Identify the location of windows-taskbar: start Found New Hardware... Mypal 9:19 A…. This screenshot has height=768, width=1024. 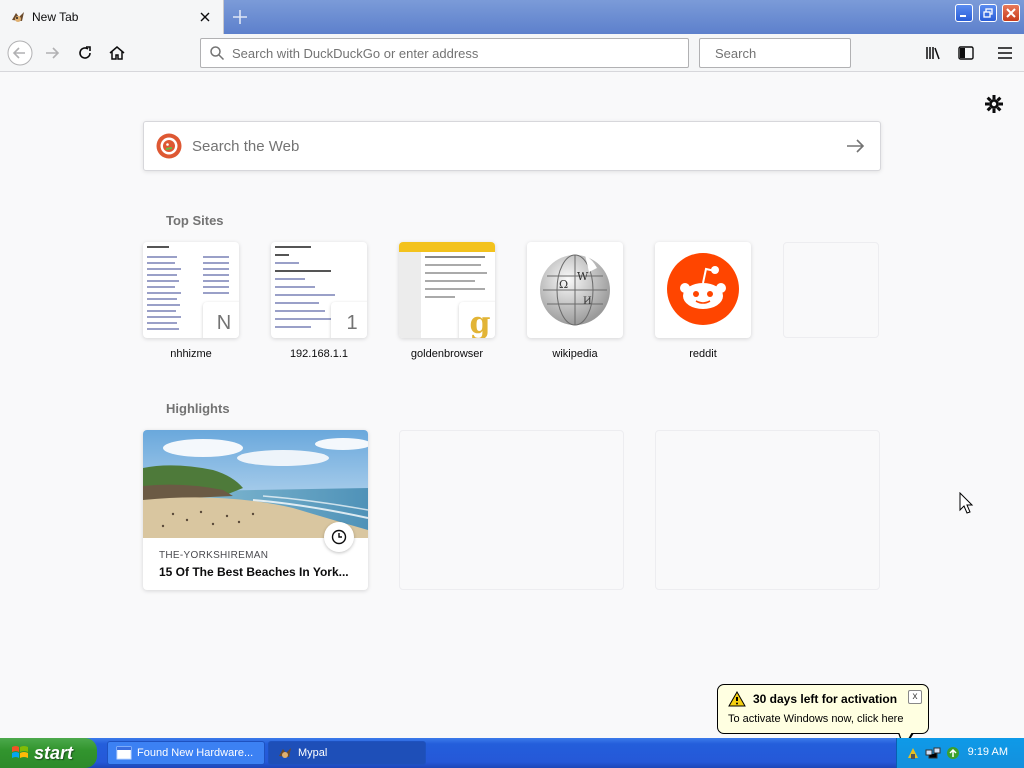
(512, 753).